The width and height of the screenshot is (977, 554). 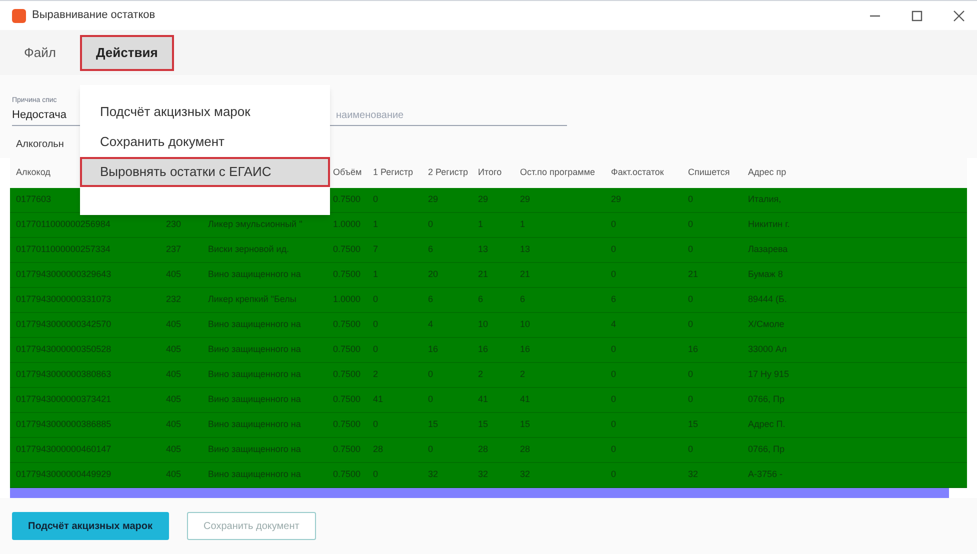 I want to click on column-header: Спишется, so click(x=712, y=173).